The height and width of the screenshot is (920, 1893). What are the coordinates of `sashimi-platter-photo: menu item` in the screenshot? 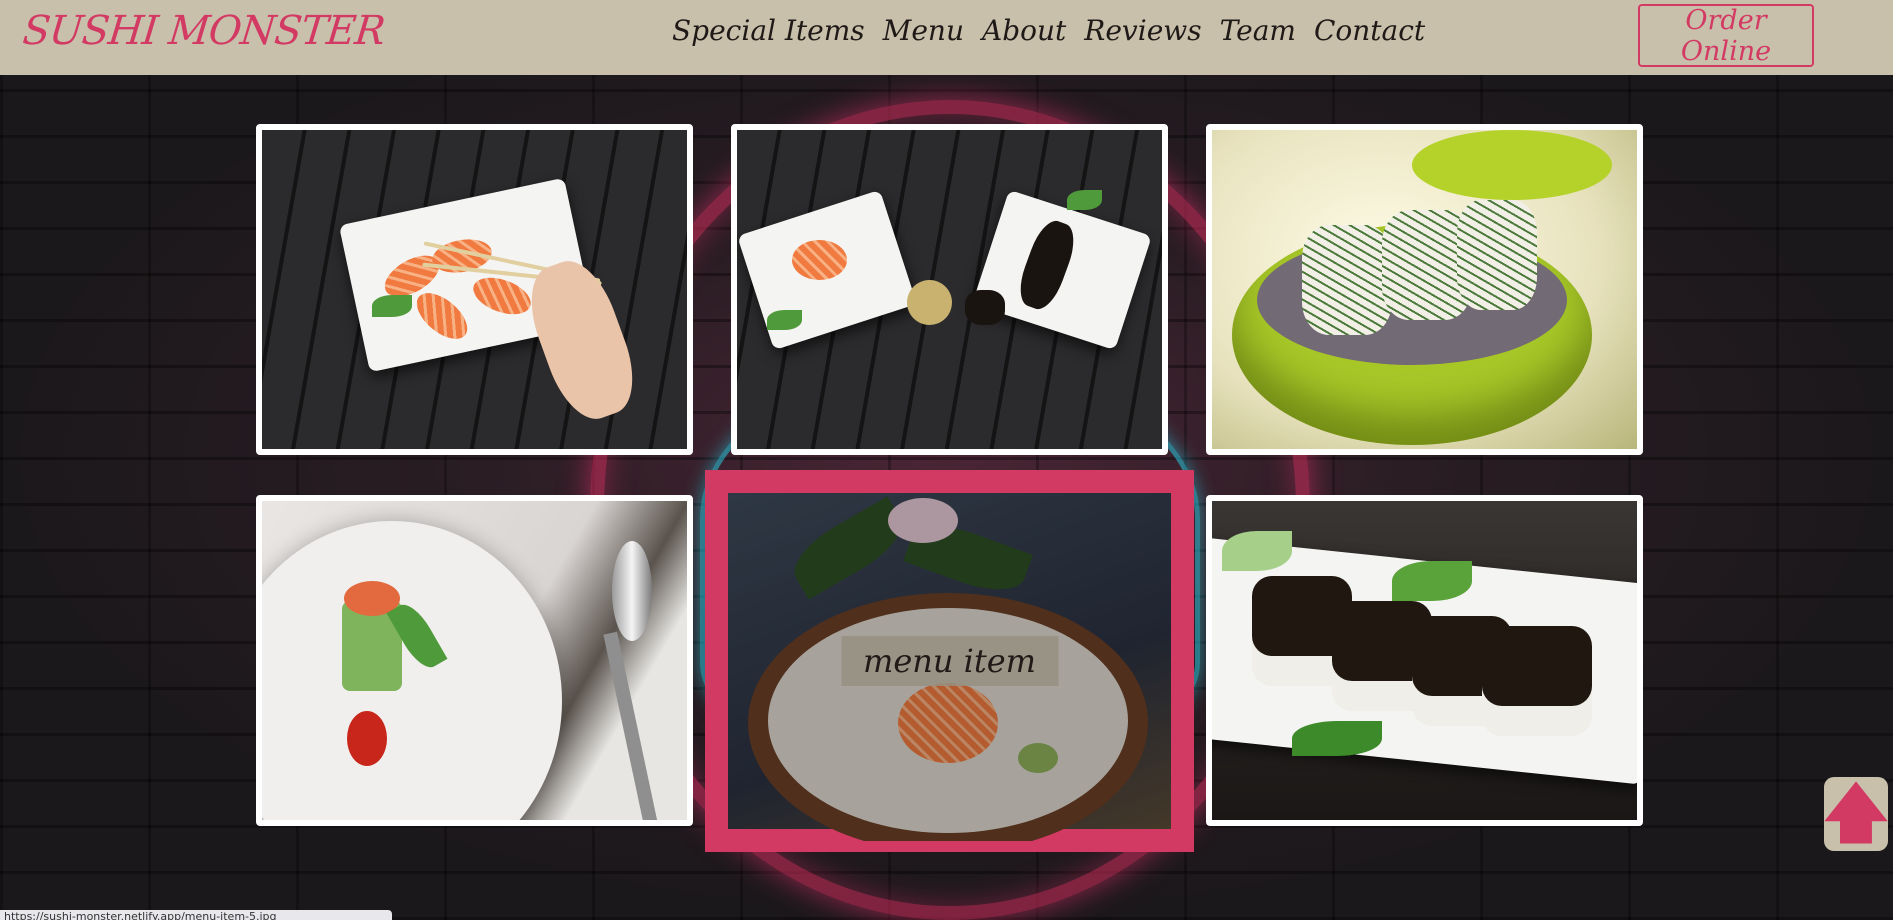 It's located at (949, 667).